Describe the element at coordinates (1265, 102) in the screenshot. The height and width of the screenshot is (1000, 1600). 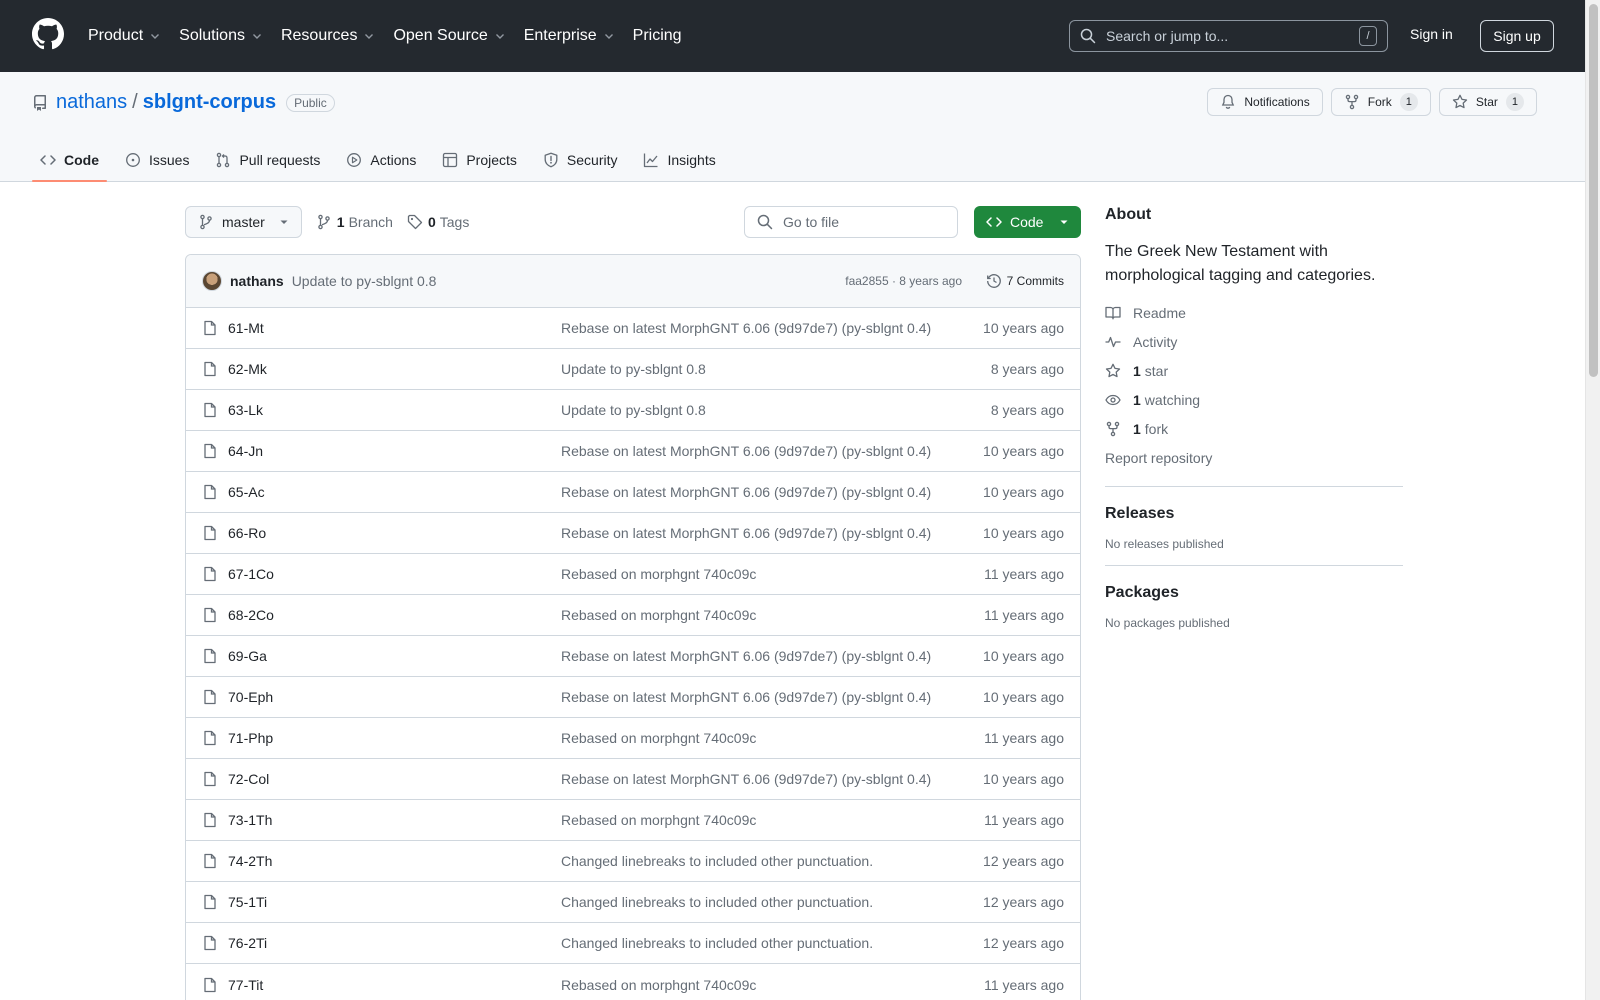
I see `notifications-button: Notifications` at that location.